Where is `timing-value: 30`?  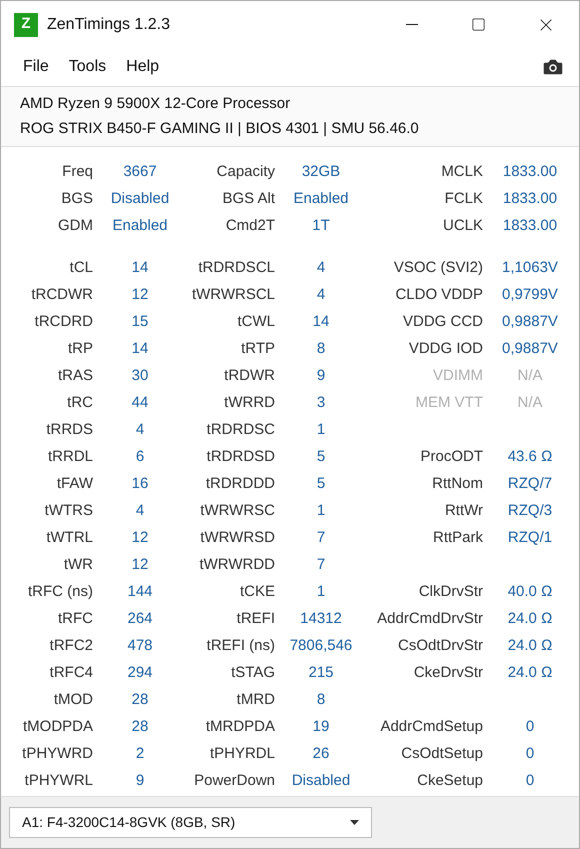
timing-value: 30 is located at coordinates (140, 376).